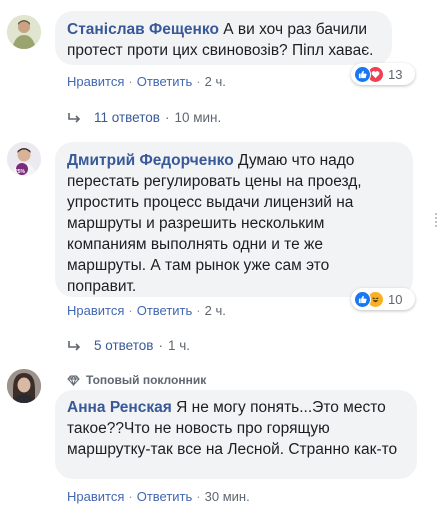 Image resolution: width=443 pixels, height=512 pixels. I want to click on avatar-badge-text: 25%, so click(20, 172).